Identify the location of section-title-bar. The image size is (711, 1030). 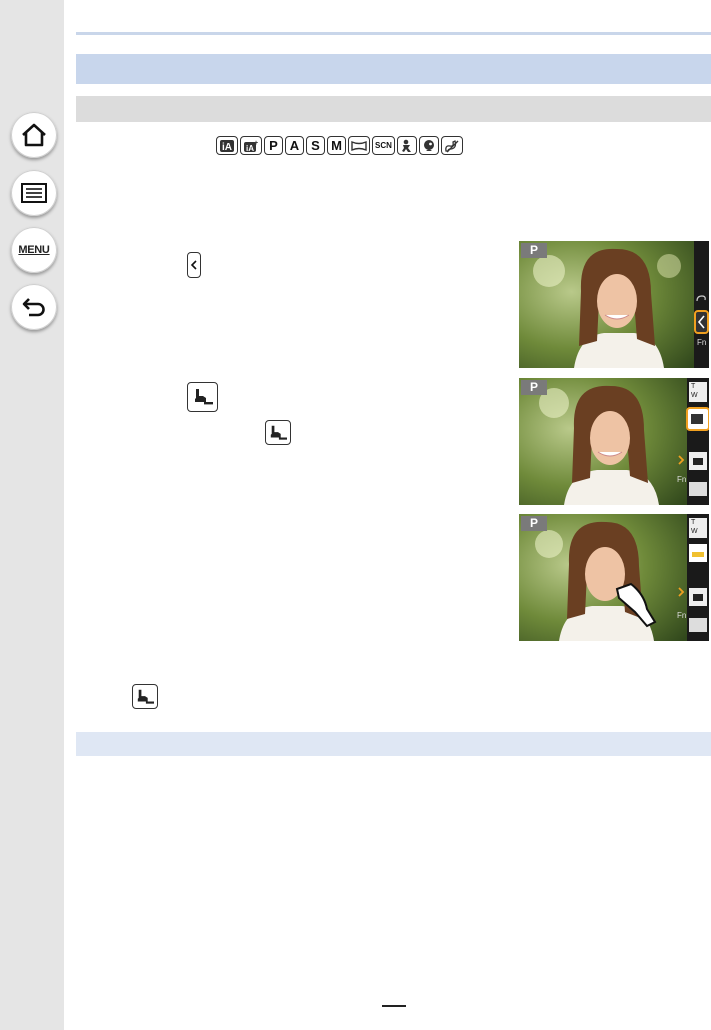
(393, 69).